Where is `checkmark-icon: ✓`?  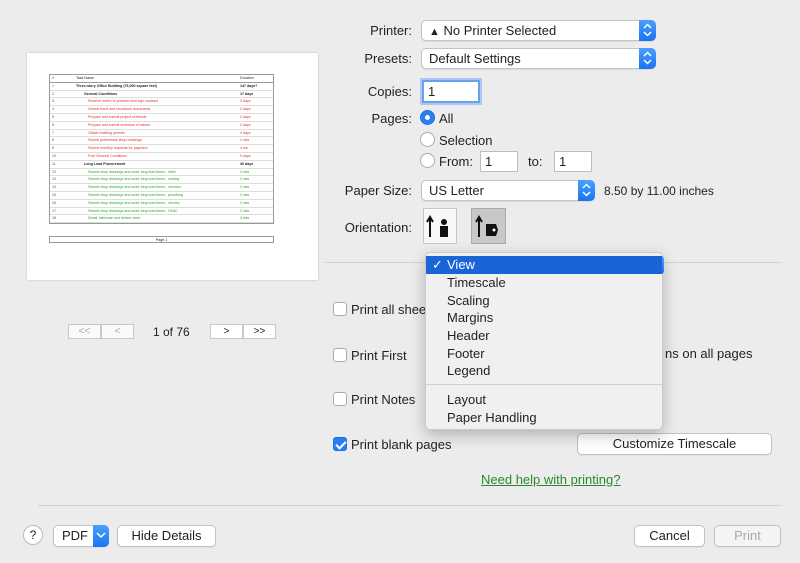
checkmark-icon: ✓ is located at coordinates (437, 264).